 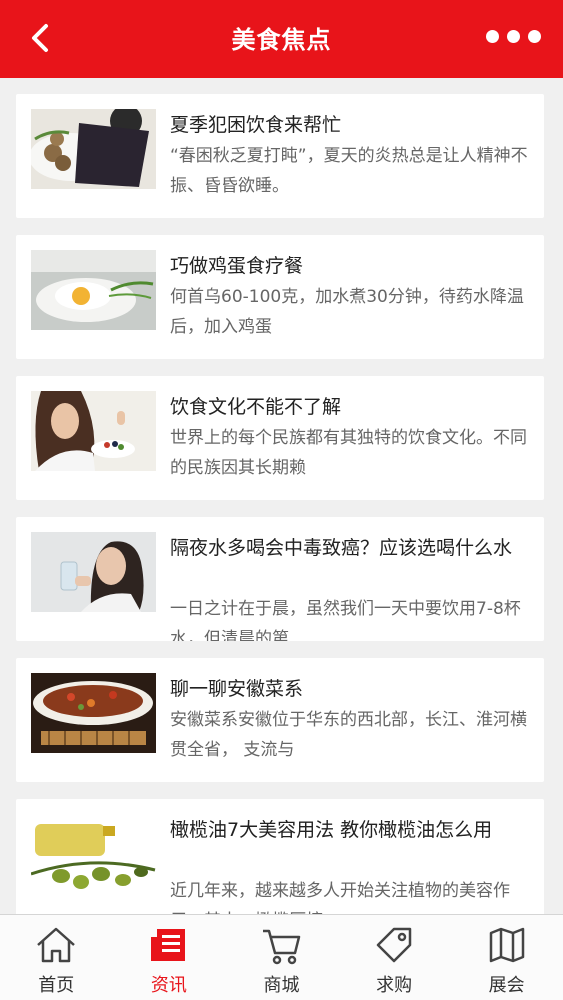 What do you see at coordinates (282, 947) in the screenshot?
I see `cart-icon` at bounding box center [282, 947].